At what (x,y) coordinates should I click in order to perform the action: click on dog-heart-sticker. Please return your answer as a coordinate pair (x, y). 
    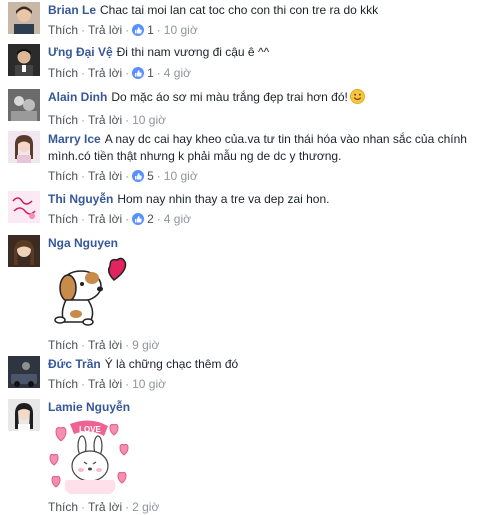
    Looking at the image, I should click on (270, 295).